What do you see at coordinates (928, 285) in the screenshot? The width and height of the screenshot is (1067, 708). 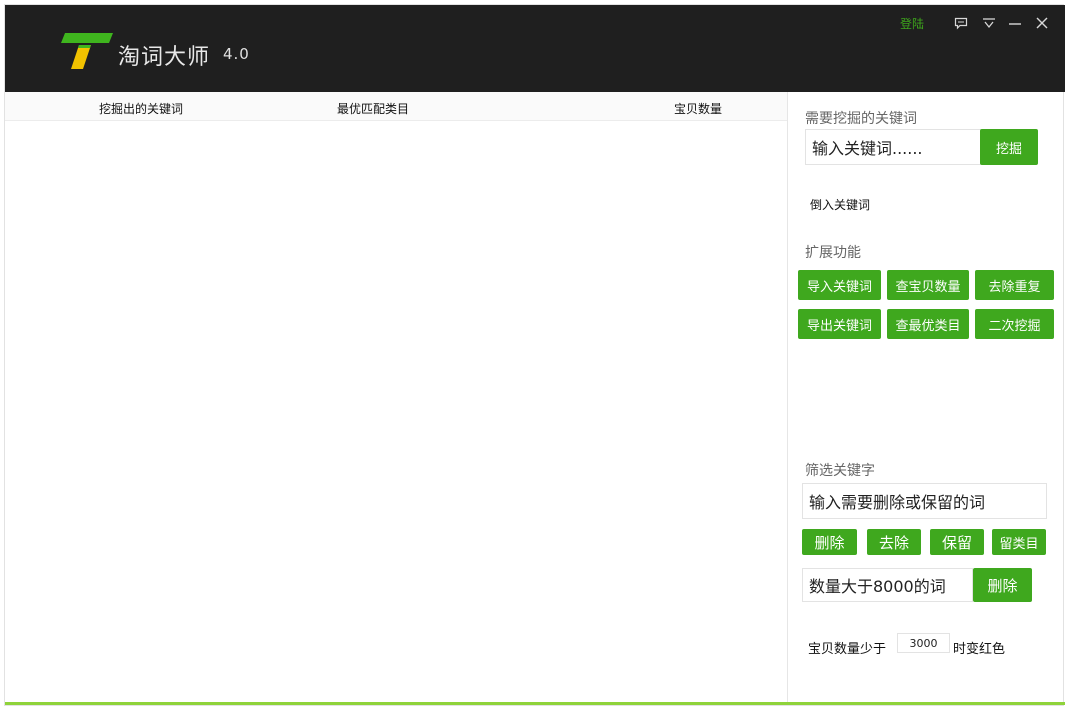 I see `check-item-count-button: 查宝贝数量` at bounding box center [928, 285].